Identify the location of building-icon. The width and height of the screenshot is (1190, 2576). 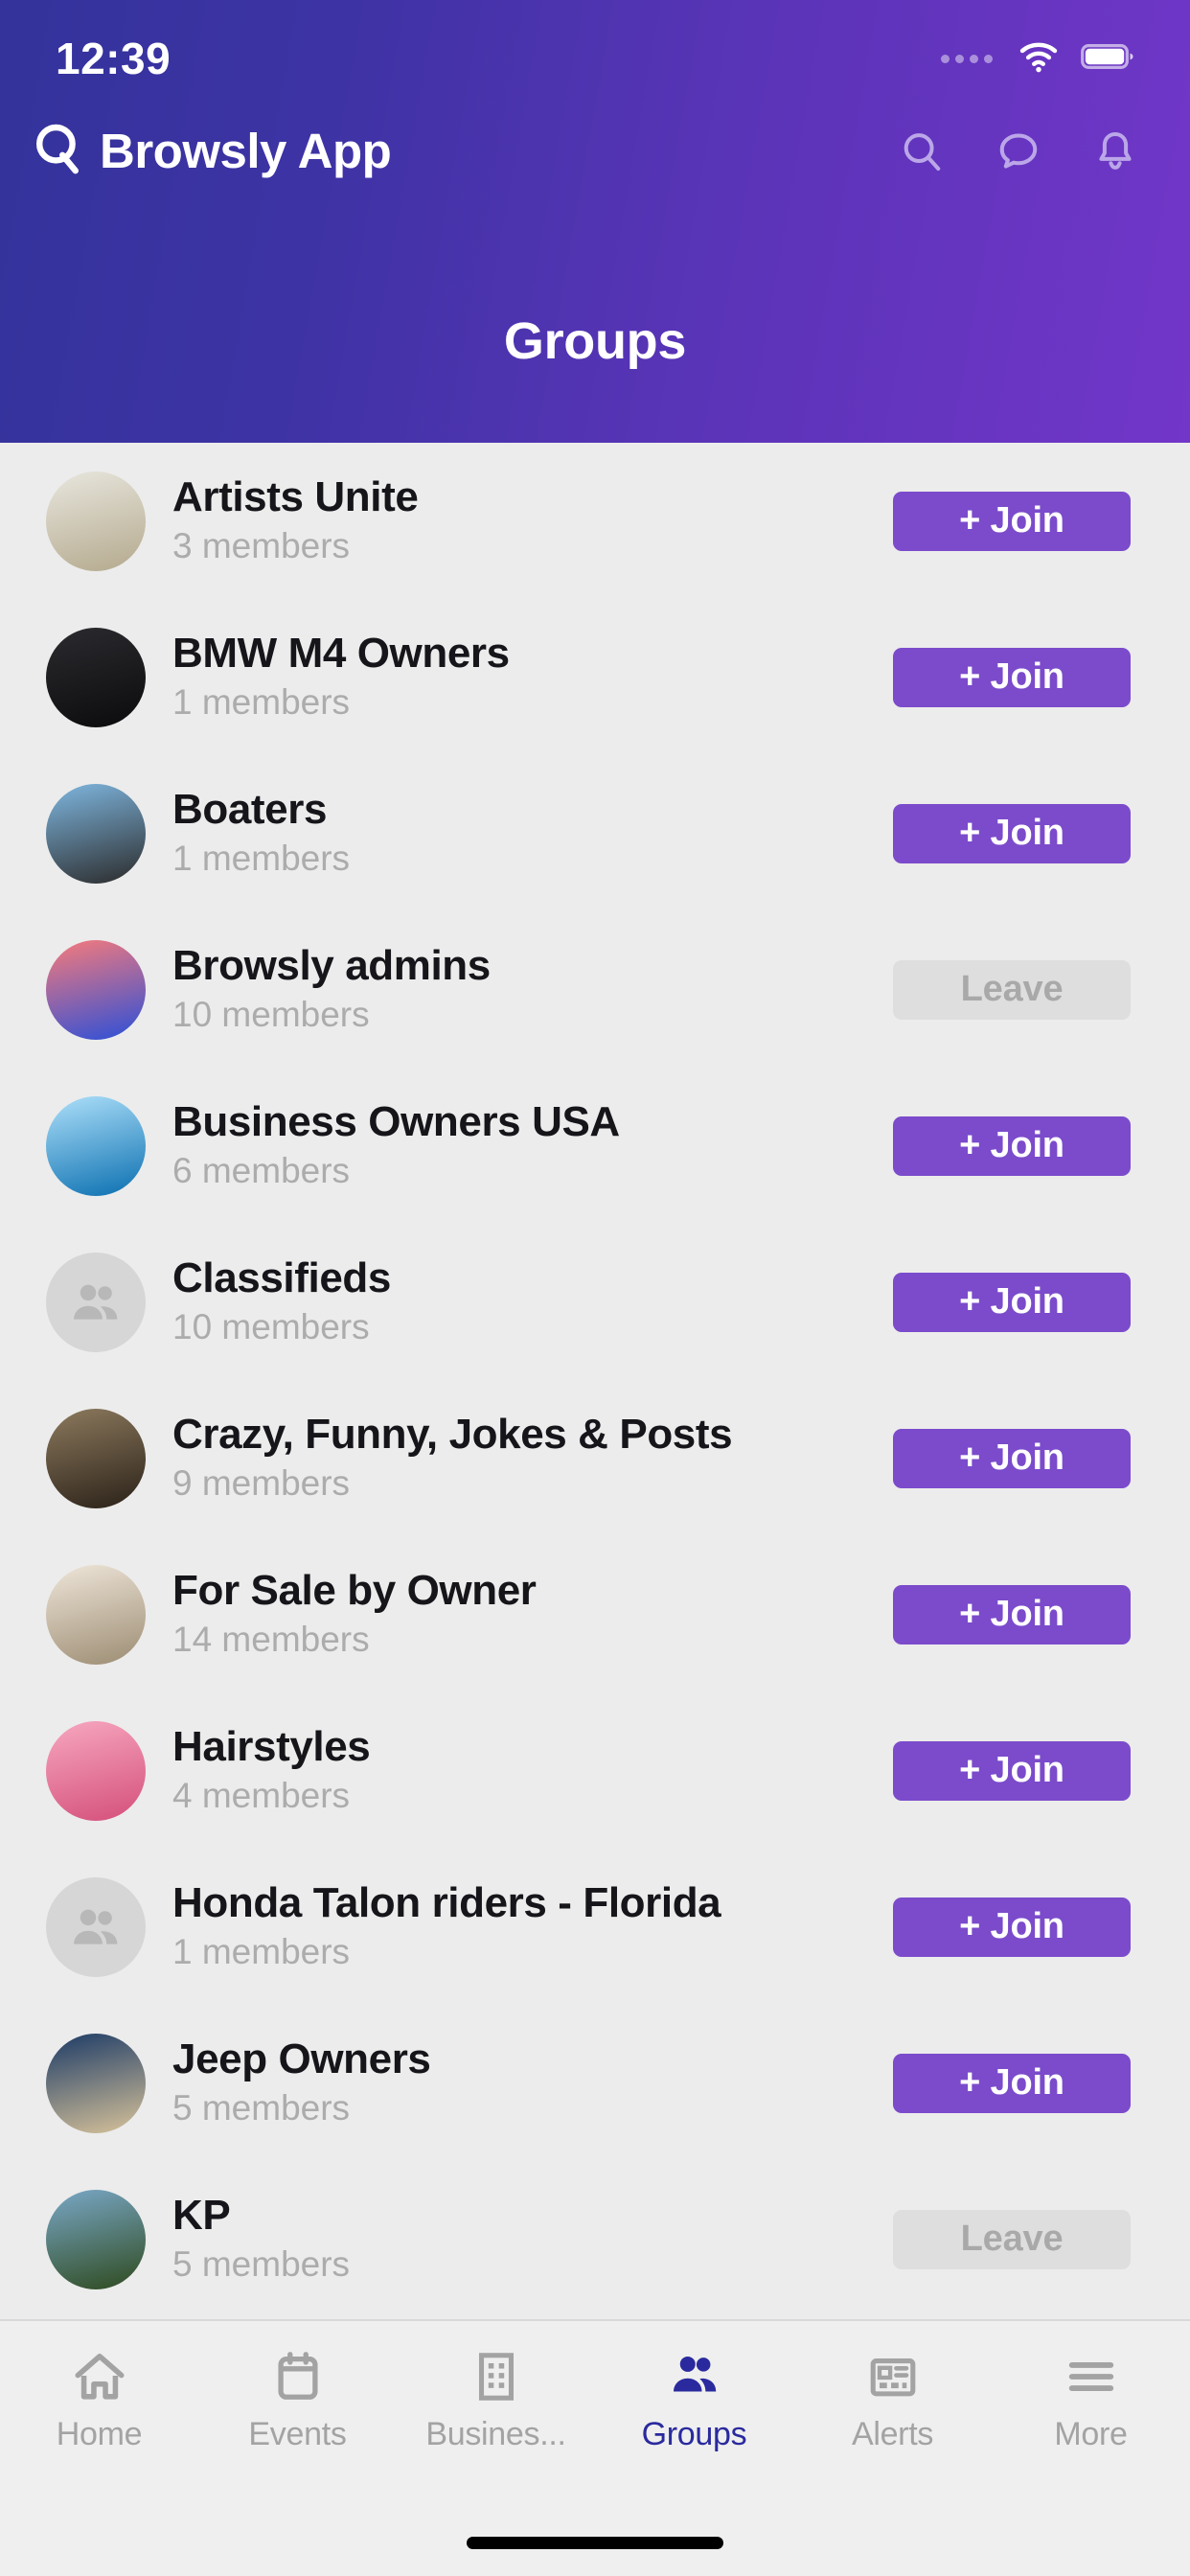
(497, 2376).